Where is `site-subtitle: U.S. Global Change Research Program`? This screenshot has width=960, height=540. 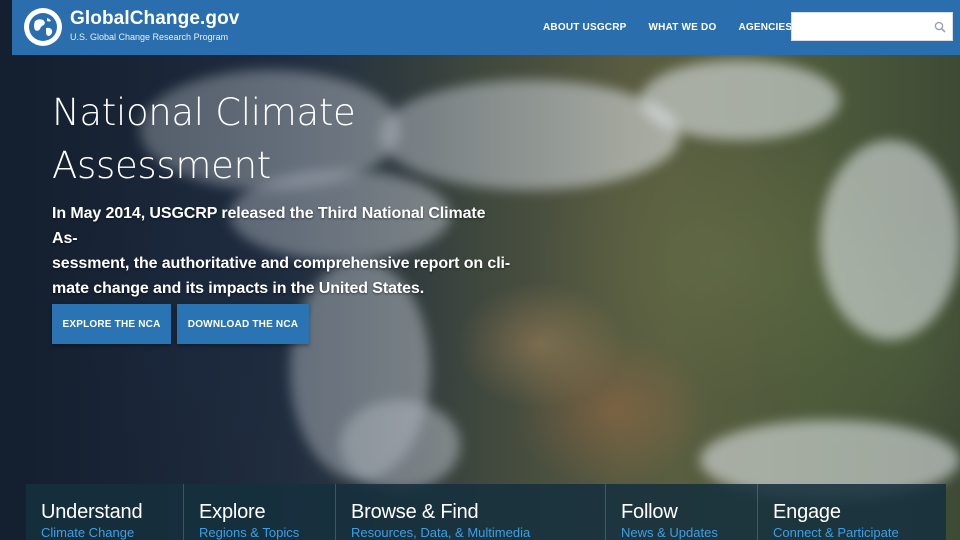 site-subtitle: U.S. Global Change Research Program is located at coordinates (149, 37).